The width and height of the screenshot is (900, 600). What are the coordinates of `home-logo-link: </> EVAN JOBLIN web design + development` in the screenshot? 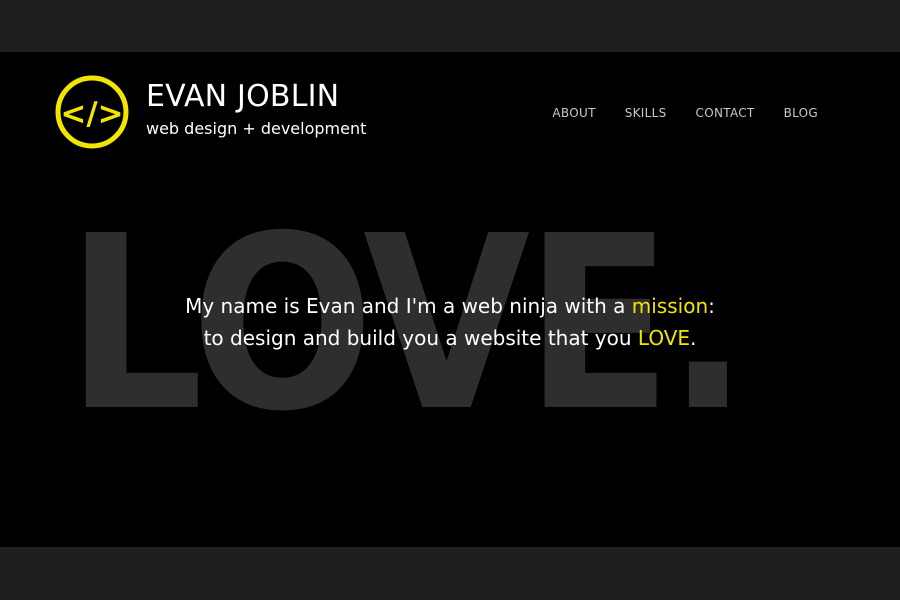 It's located at (210, 111).